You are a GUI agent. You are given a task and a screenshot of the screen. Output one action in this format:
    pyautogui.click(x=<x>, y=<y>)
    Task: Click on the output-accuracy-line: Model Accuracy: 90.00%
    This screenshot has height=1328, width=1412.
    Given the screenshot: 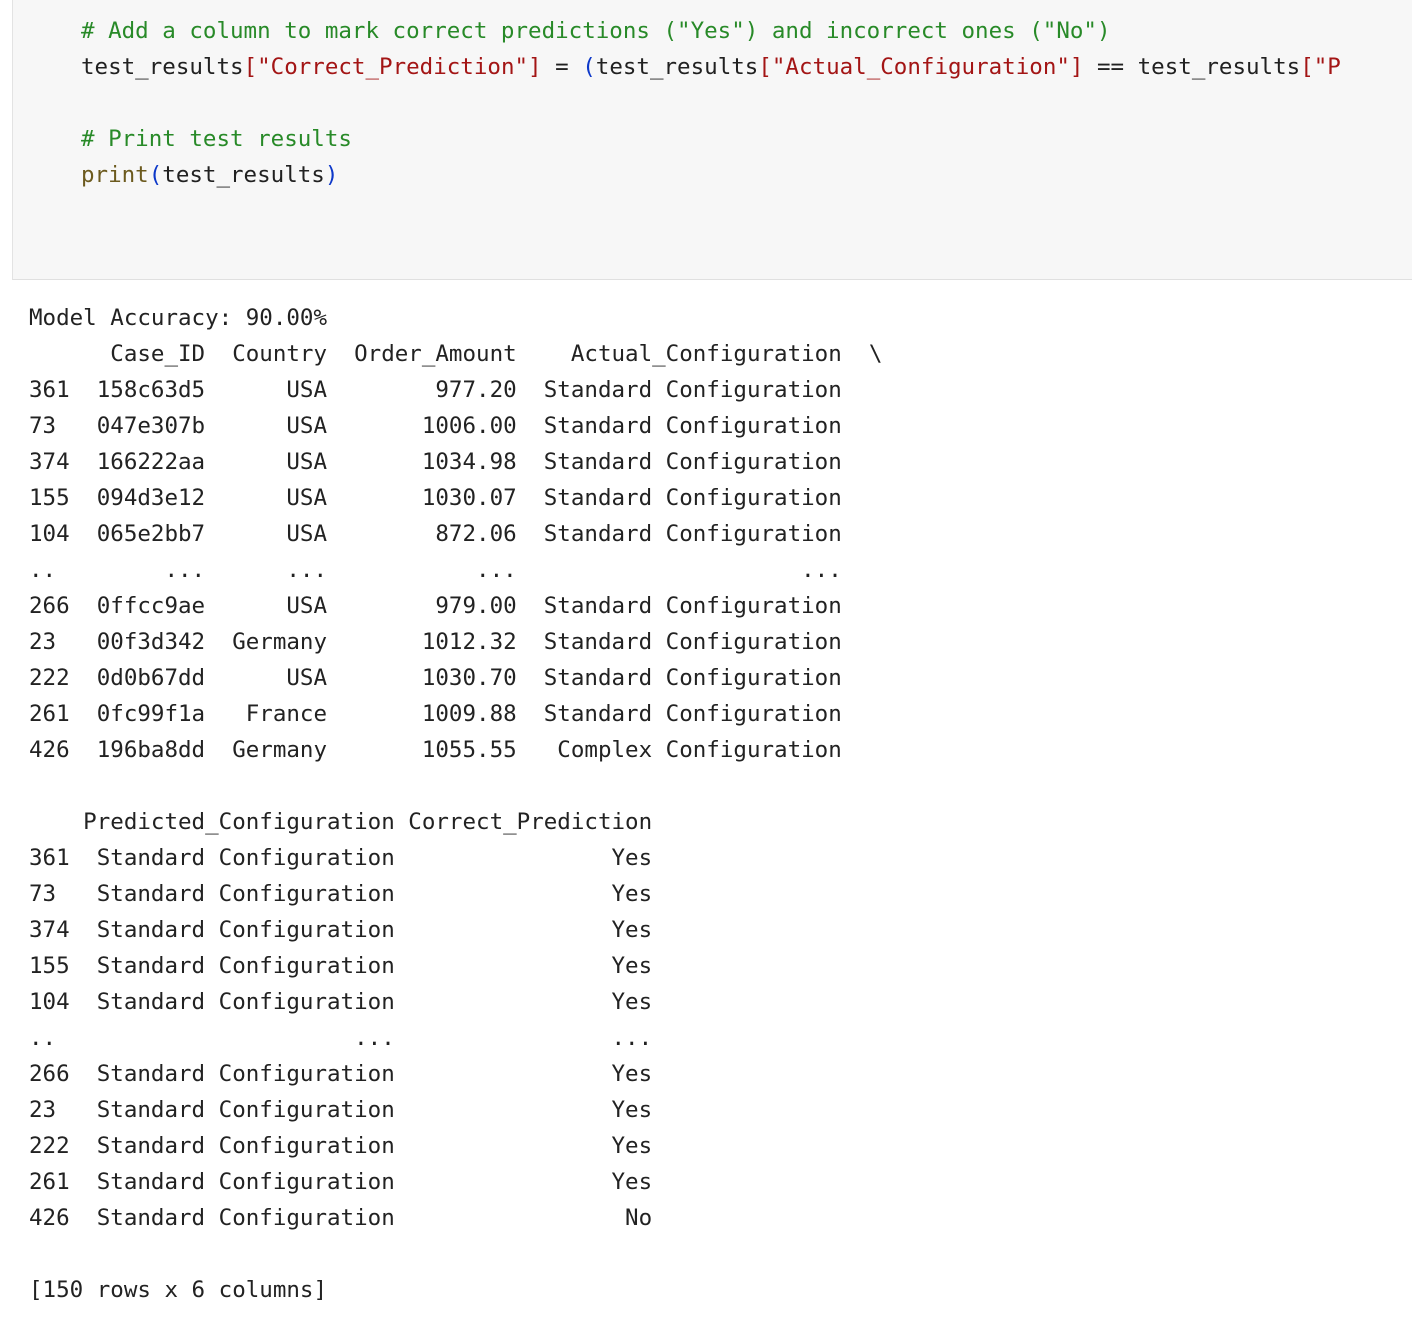 What is the action you would take?
    pyautogui.click(x=178, y=318)
    